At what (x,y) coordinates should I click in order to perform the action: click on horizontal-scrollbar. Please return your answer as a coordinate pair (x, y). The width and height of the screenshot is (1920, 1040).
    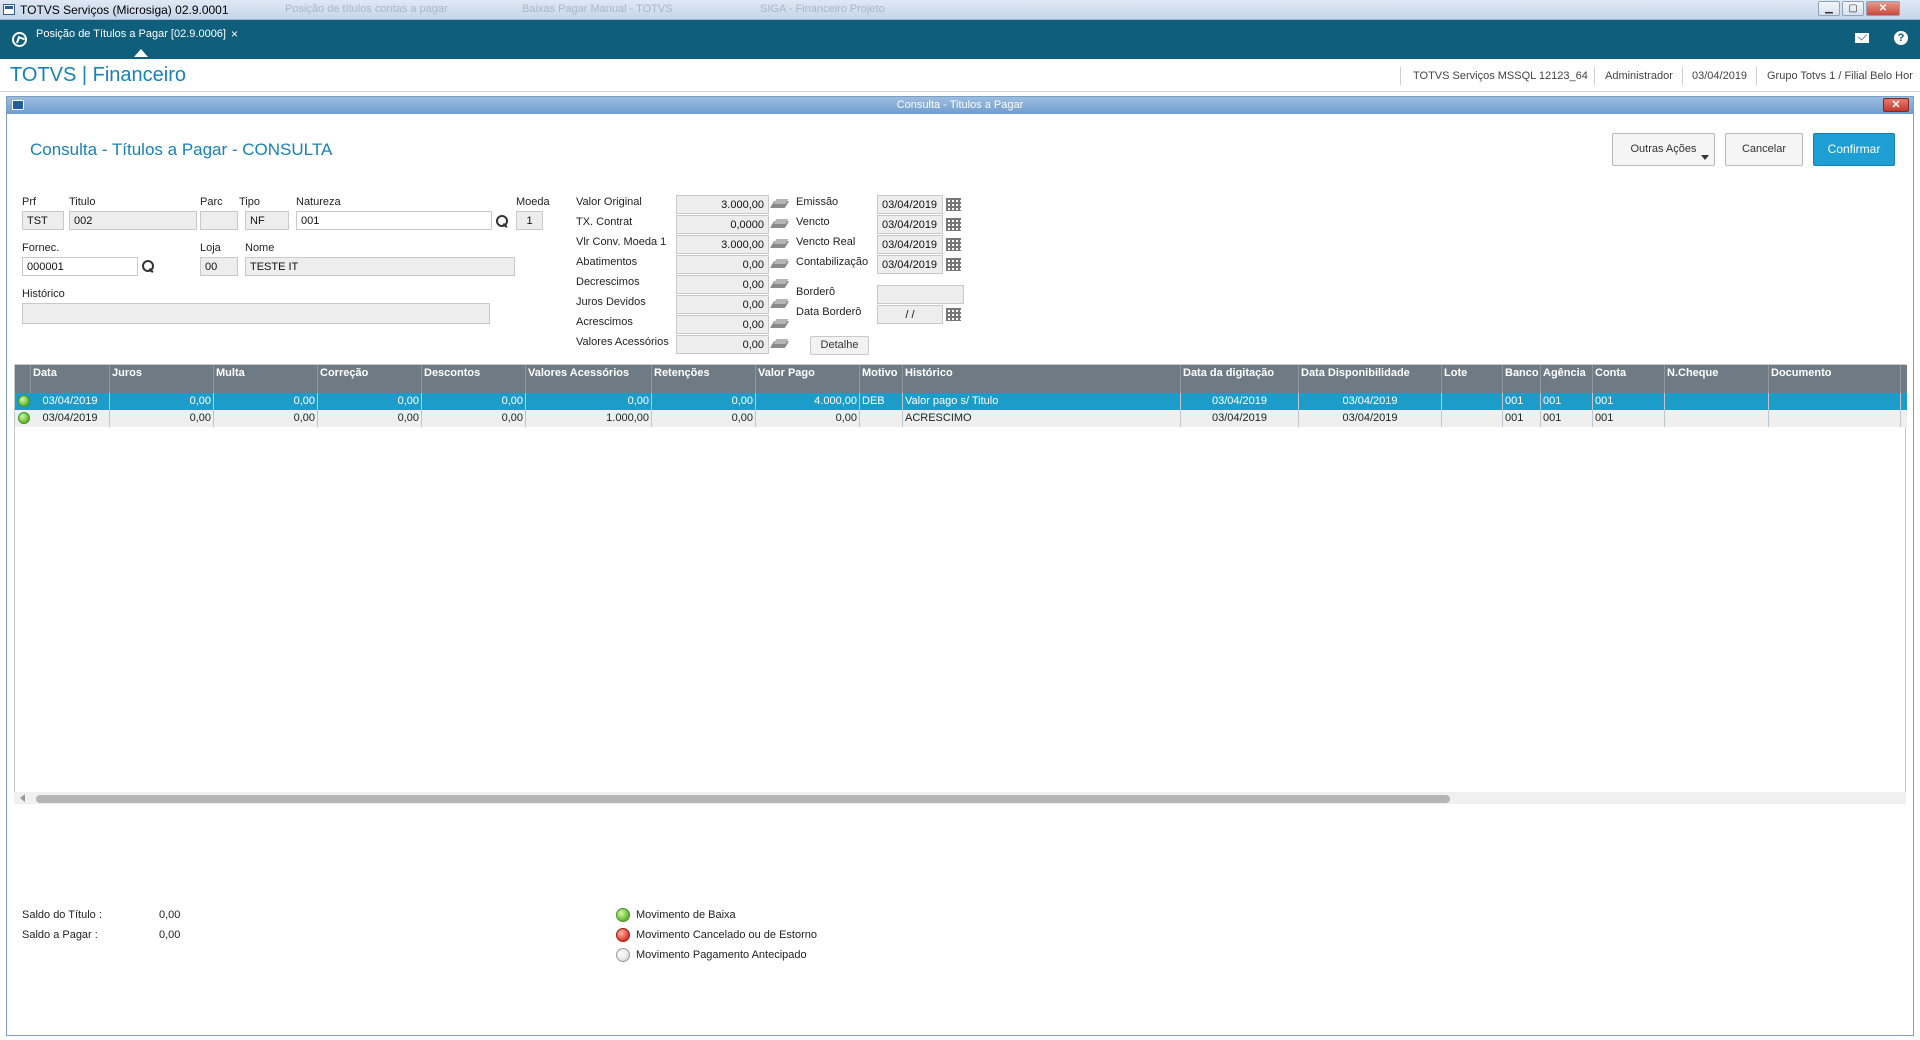
    Looking at the image, I should click on (960, 798).